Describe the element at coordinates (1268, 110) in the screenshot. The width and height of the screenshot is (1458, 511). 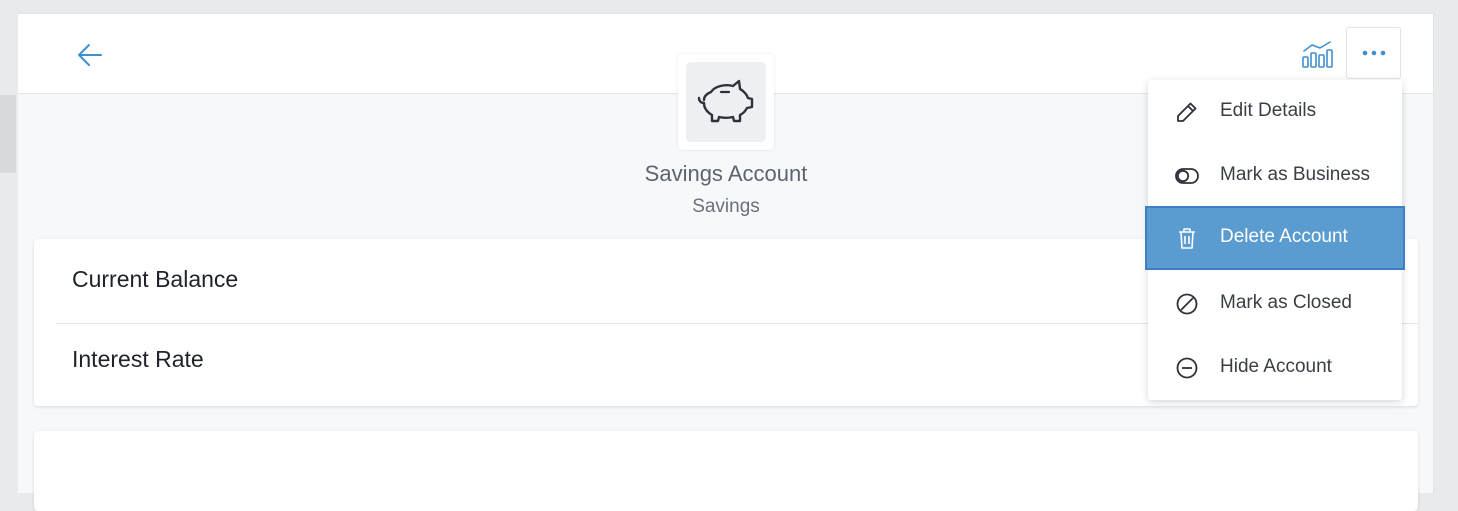
I see `menu-item-label: Edit Details` at that location.